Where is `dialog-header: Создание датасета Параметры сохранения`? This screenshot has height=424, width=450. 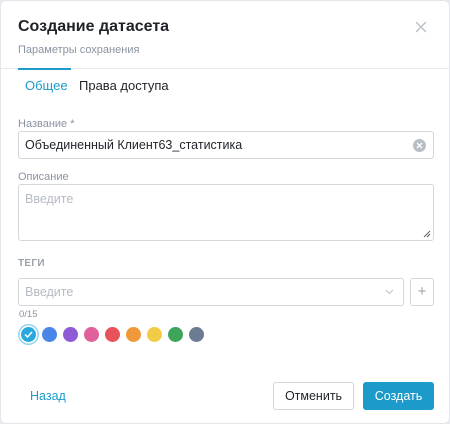
dialog-header: Создание датасета Параметры сохранения is located at coordinates (93, 37).